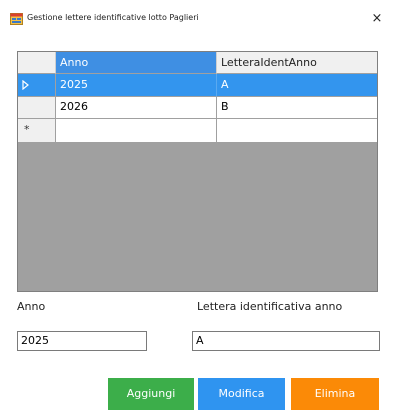 Image resolution: width=396 pixels, height=416 pixels. What do you see at coordinates (286, 341) in the screenshot?
I see `lettera-input: A` at bounding box center [286, 341].